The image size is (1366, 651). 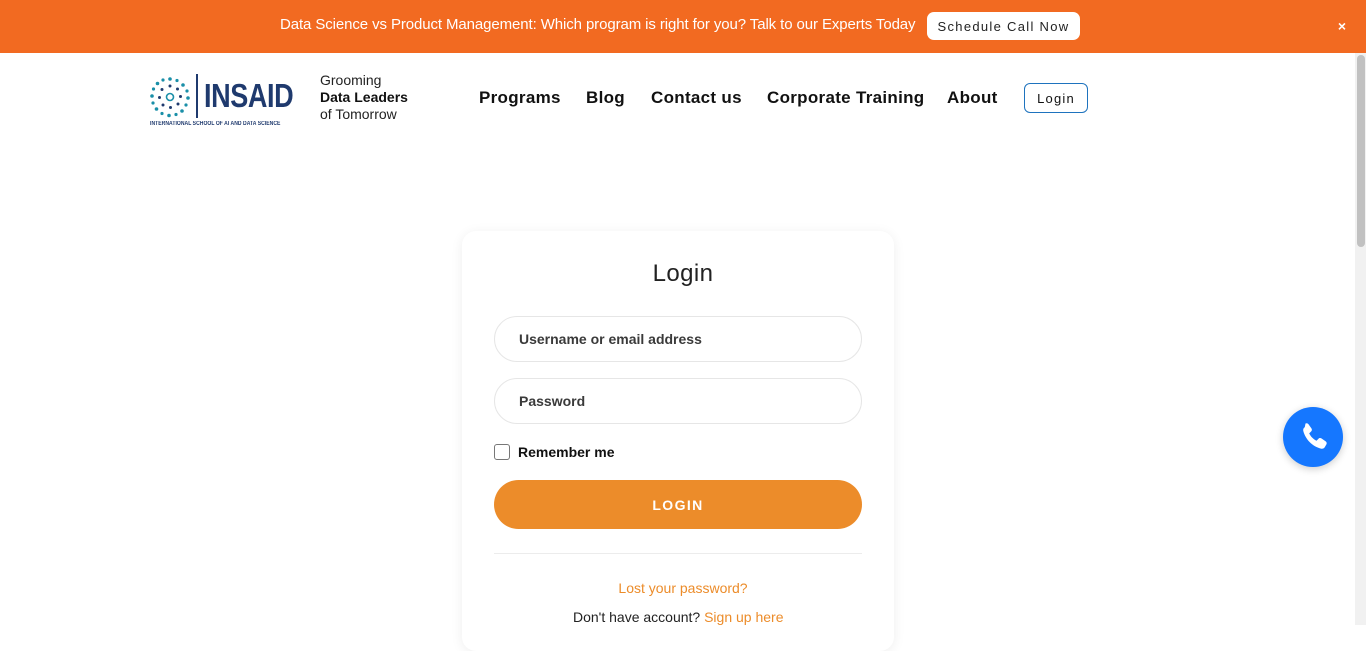 I want to click on logo-divider, so click(x=197, y=96).